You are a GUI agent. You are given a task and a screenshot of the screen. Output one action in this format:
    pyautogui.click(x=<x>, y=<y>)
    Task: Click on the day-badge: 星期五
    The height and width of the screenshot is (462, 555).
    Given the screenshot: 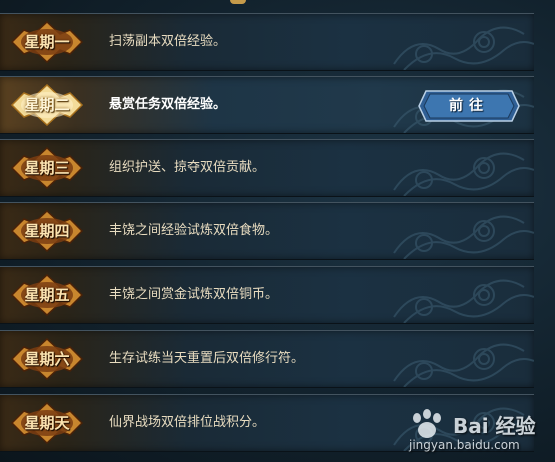 What is the action you would take?
    pyautogui.click(x=47, y=295)
    